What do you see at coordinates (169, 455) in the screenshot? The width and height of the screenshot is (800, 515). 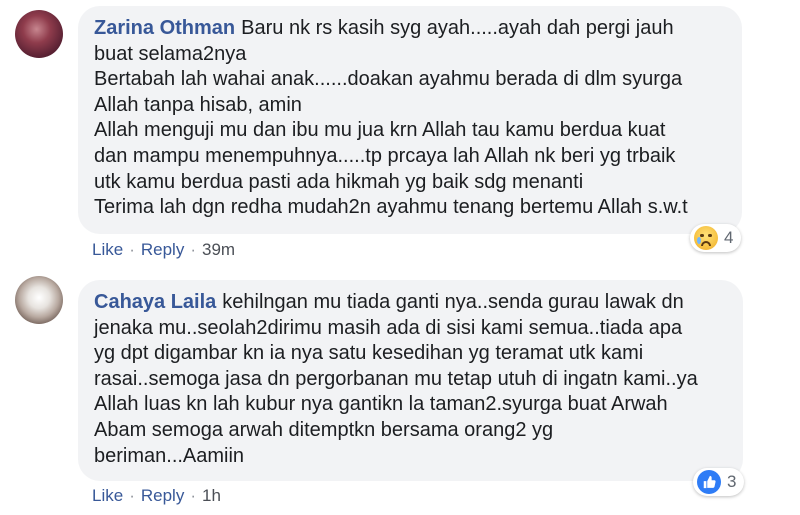 I see `comment-line: beriman...Aamiin` at bounding box center [169, 455].